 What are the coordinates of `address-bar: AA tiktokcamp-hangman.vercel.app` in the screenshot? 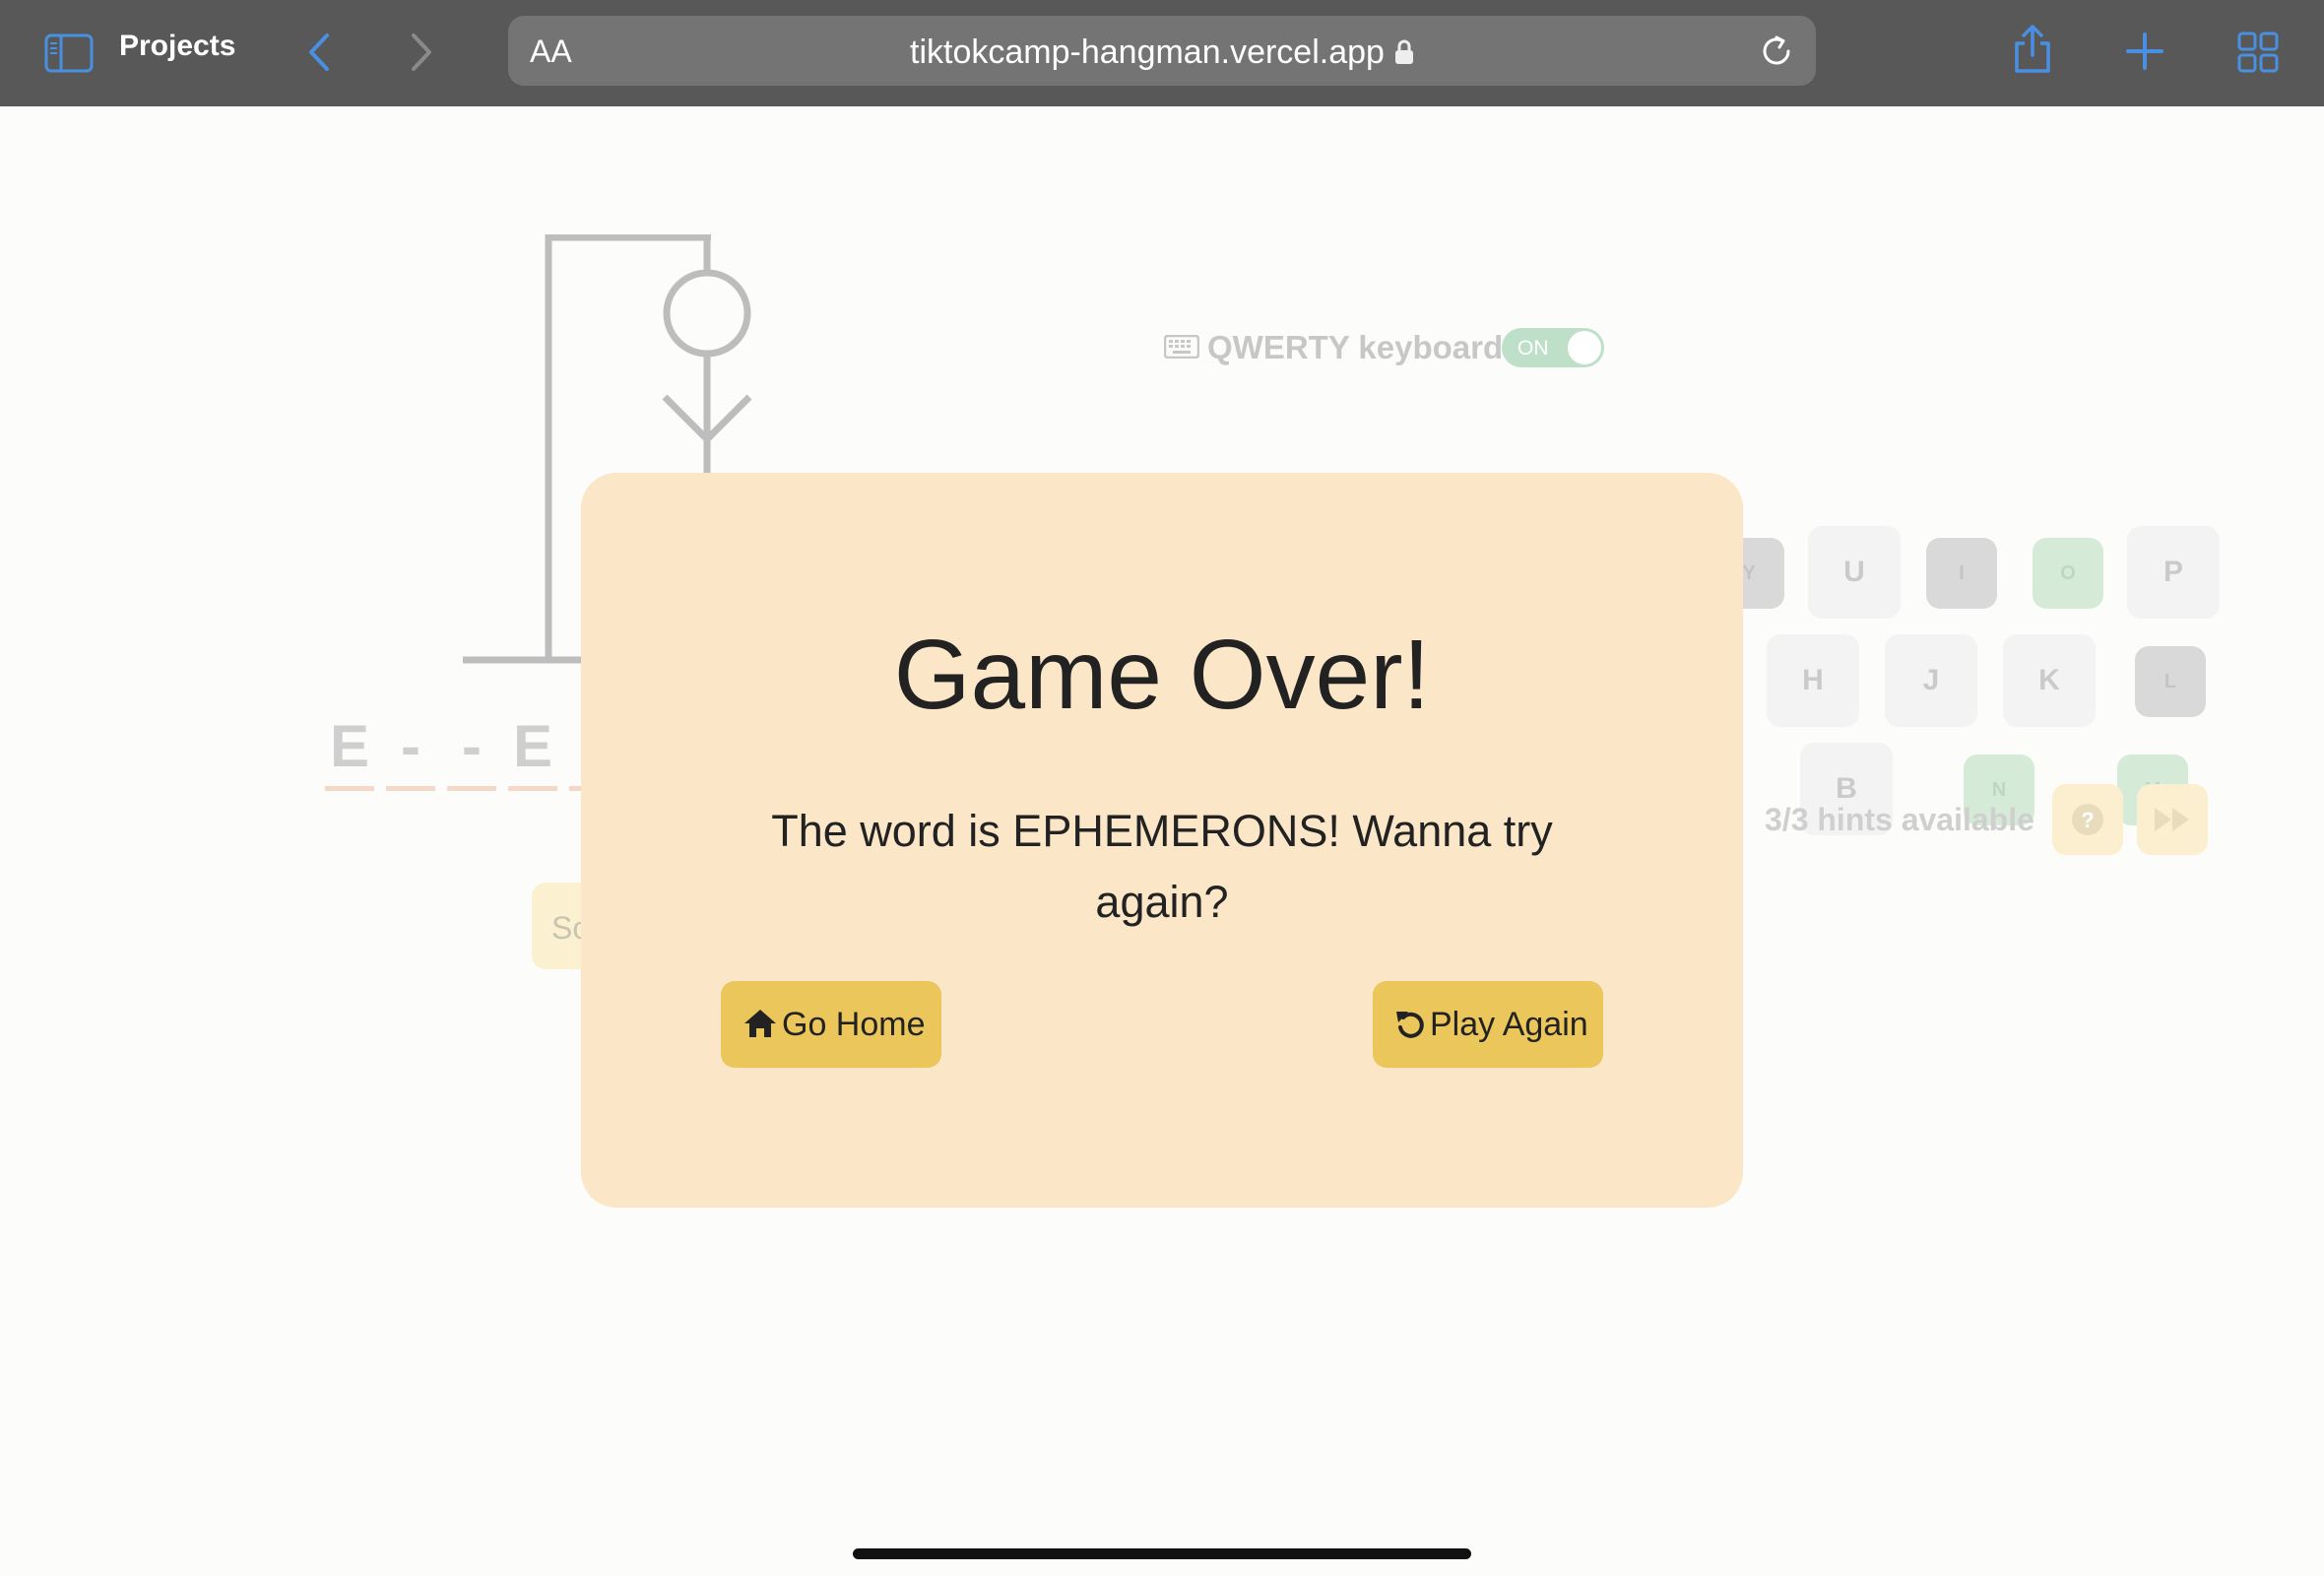 It's located at (1162, 51).